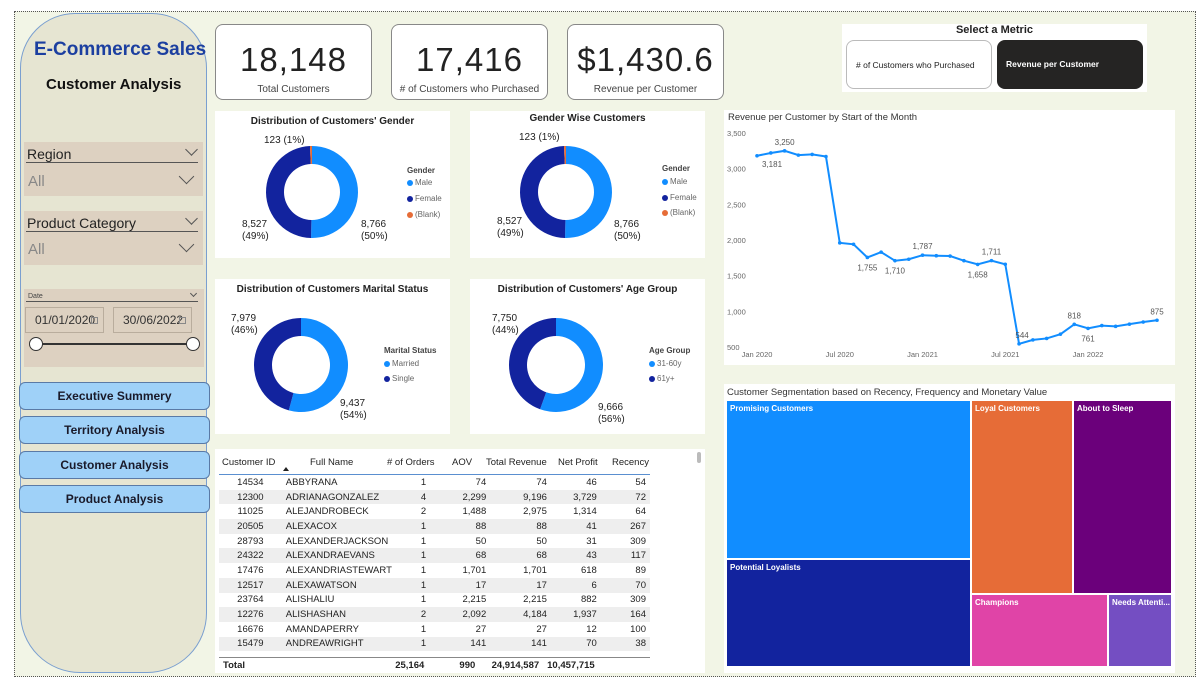  Describe the element at coordinates (1039, 630) in the screenshot. I see `treemap-tile-champions: Champions` at that location.